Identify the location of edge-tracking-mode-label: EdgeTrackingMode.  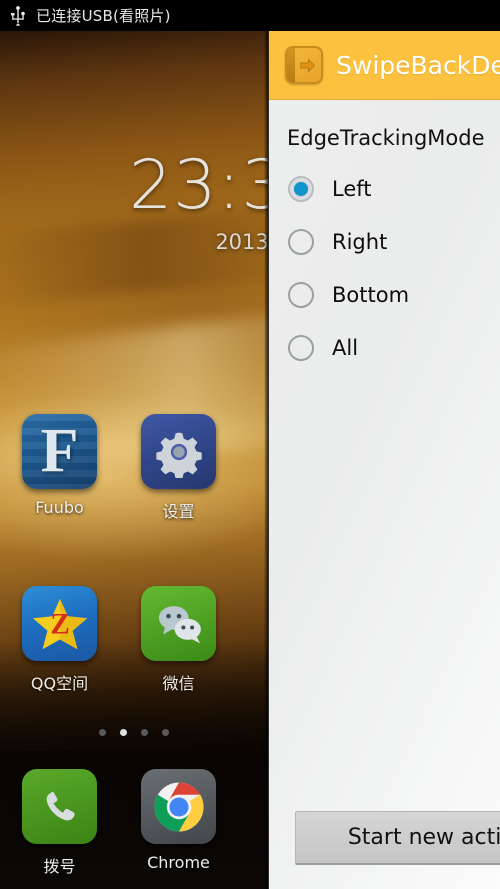
(386, 138).